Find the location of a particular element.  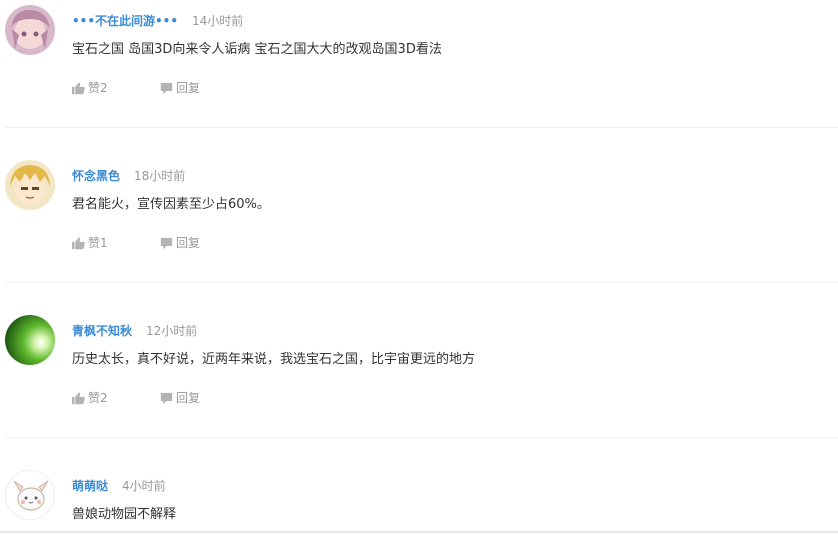

comment-text: 兽娘动物园不解释 is located at coordinates (124, 514).